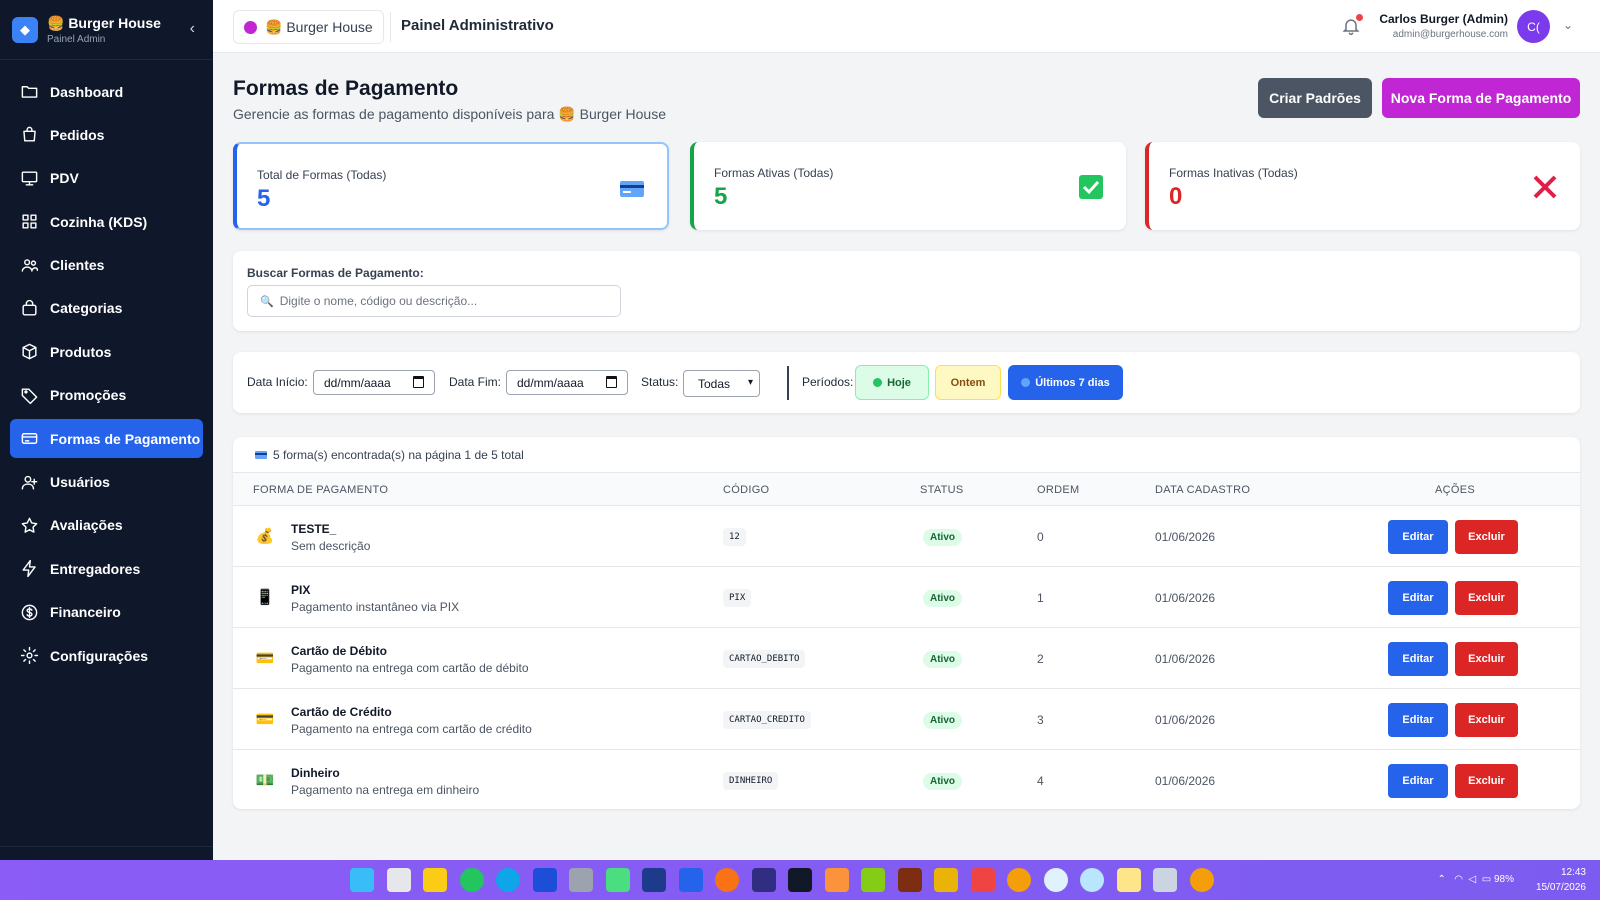  I want to click on col-header-actions: AÇÕES, so click(1455, 490).